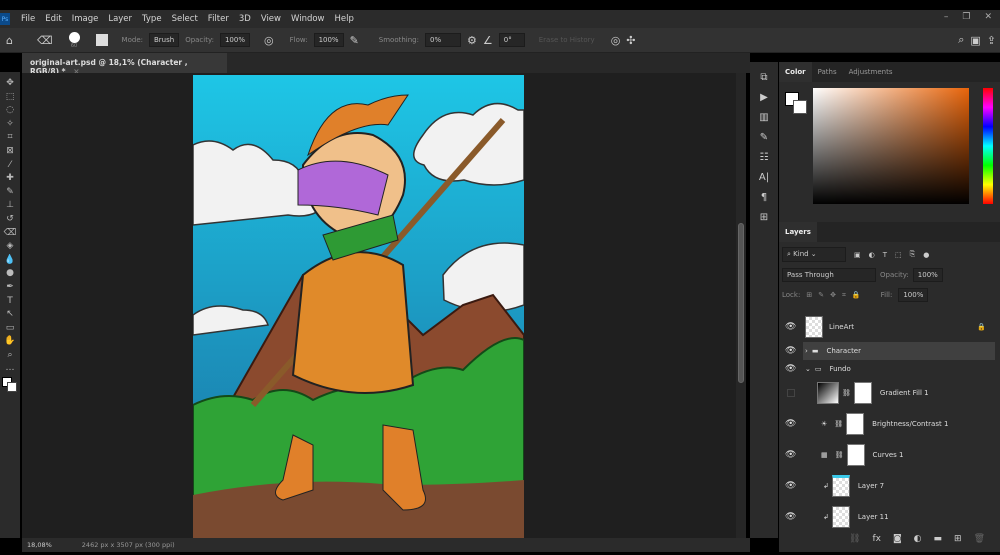 This screenshot has width=1000, height=555. What do you see at coordinates (616, 40) in the screenshot?
I see `pressure-size-icon: ◎` at bounding box center [616, 40].